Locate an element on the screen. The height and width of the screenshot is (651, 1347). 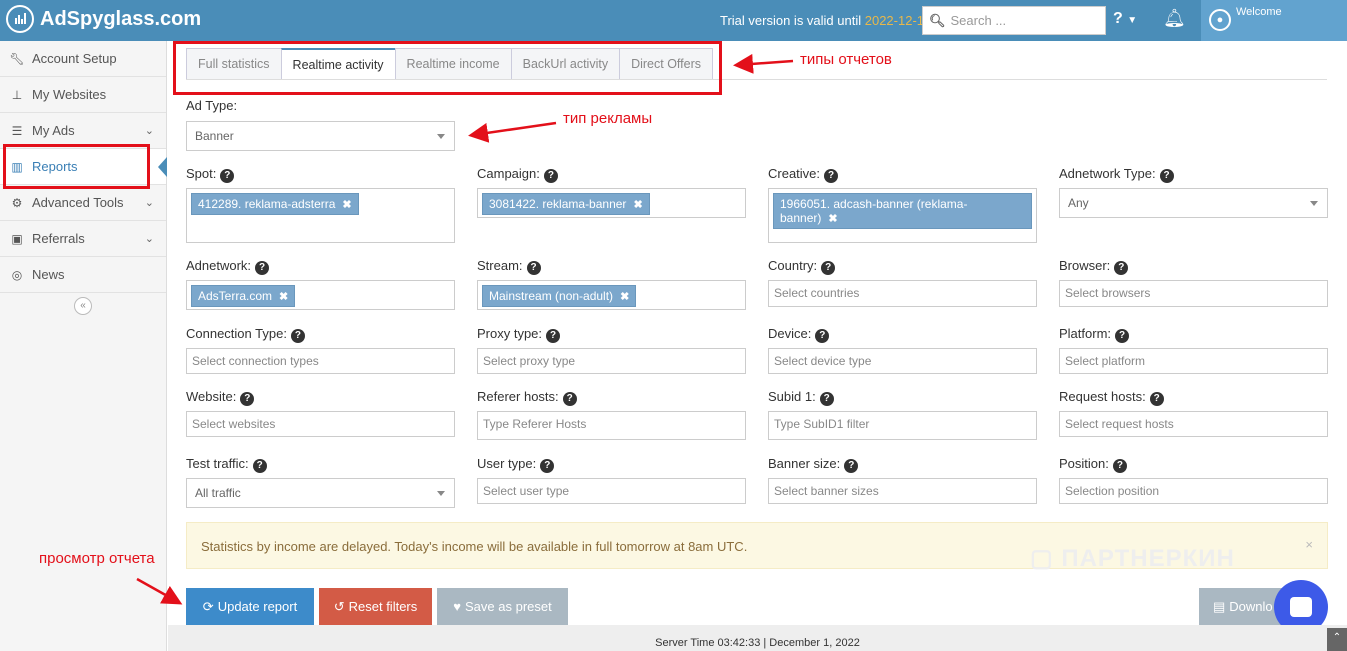
arrow-to-tabs is located at coordinates (763, 63).